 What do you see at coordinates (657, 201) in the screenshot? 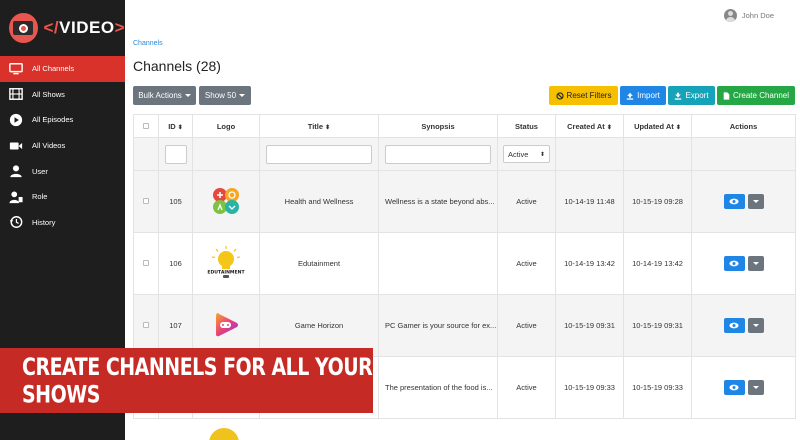
I see `updated-cell: 10-15-19 09:28` at bounding box center [657, 201].